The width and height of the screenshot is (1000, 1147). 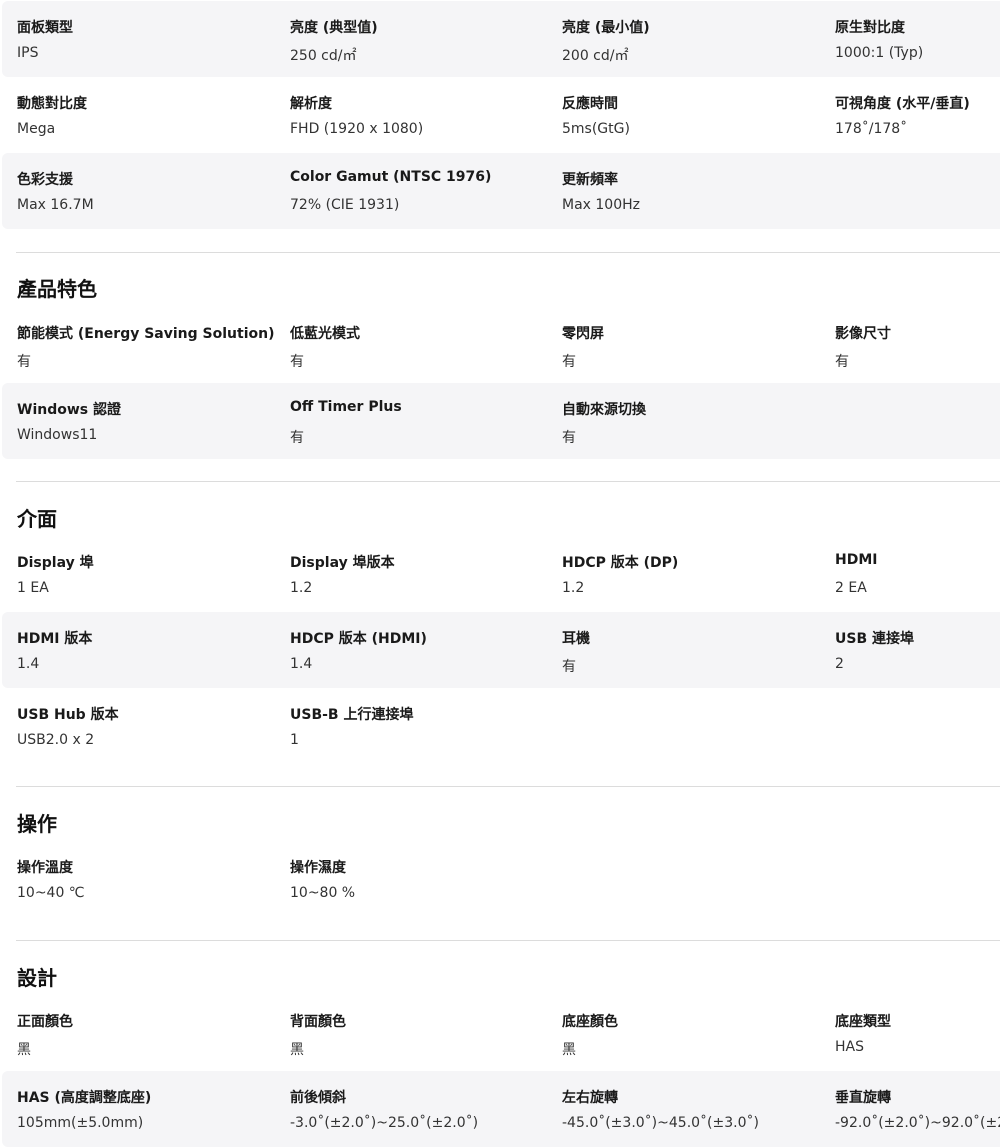 I want to click on spec-item-auto-source-switch: 自動來源切換 有, so click(x=692, y=421).